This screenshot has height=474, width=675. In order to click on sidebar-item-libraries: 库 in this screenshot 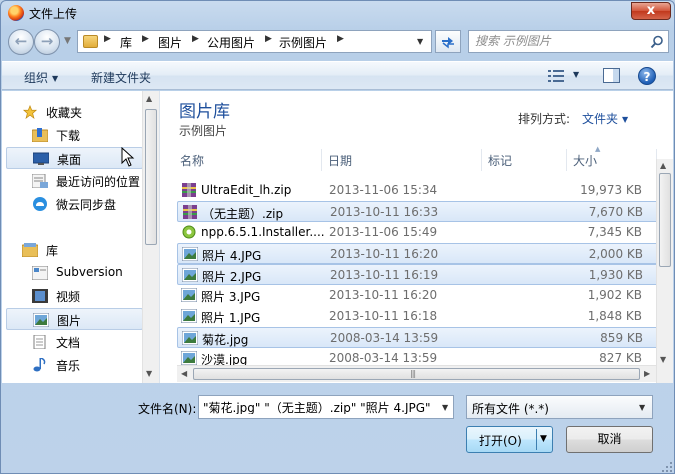, I will do `click(74, 250)`.